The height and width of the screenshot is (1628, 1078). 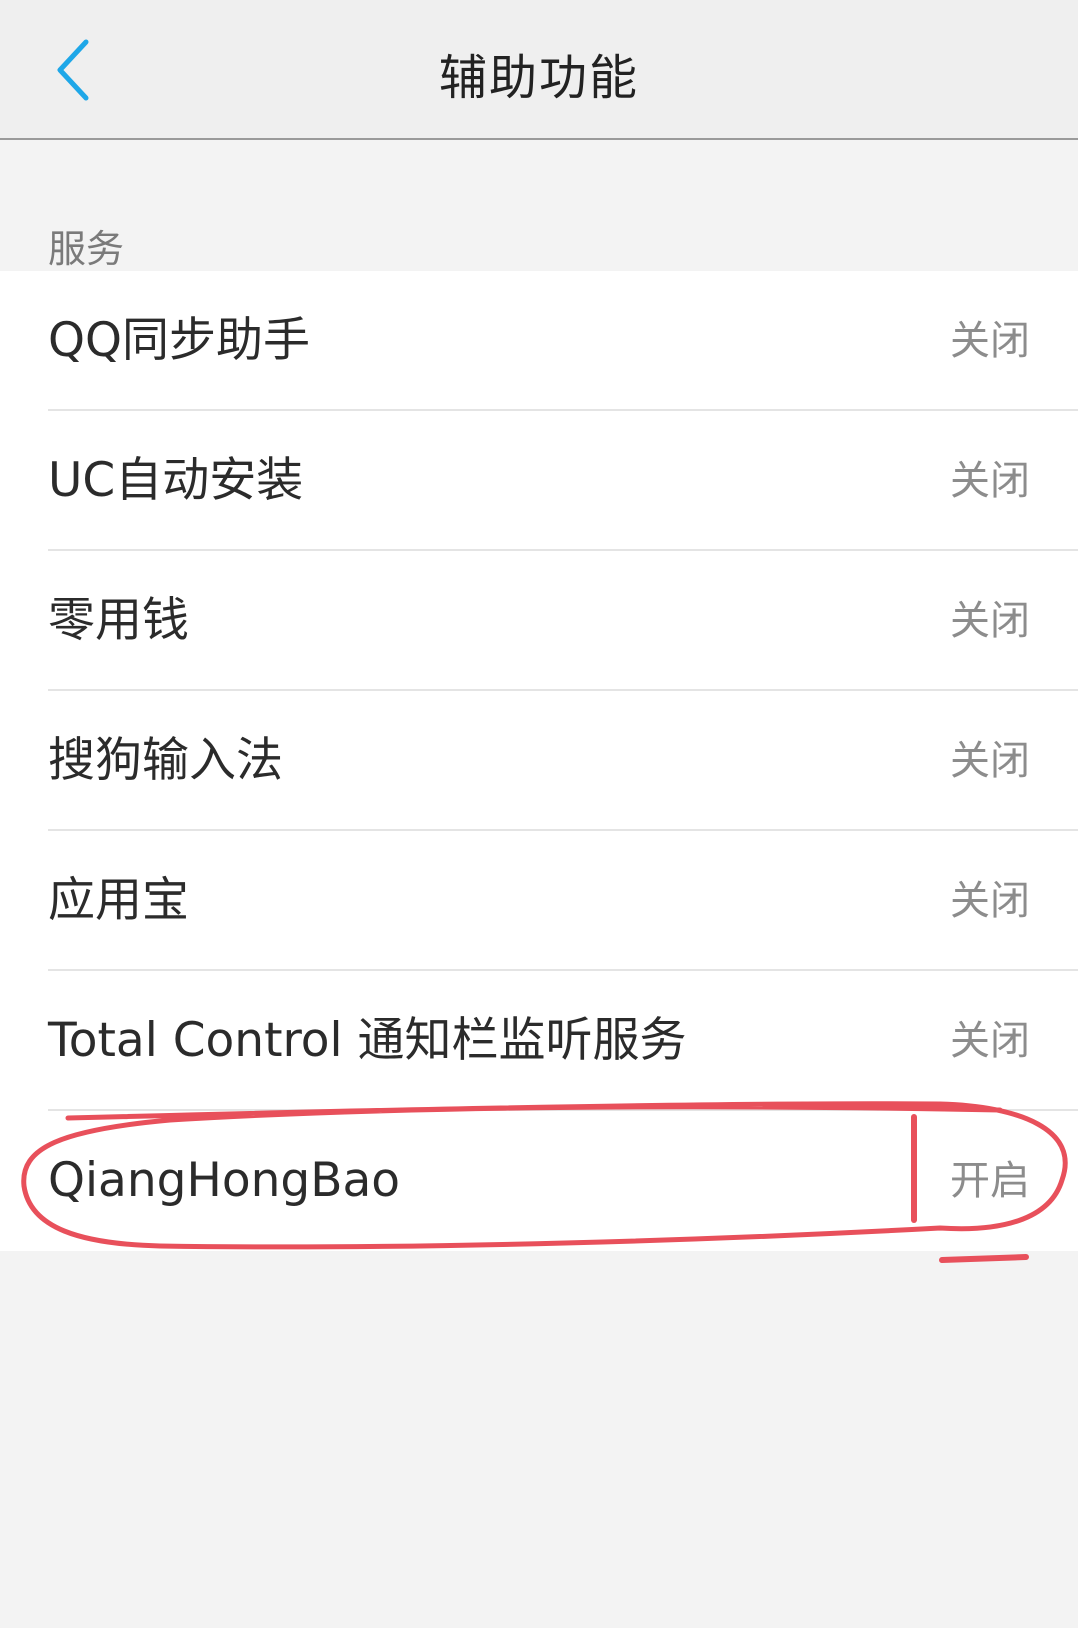 I want to click on service-item-app-store: 应用宝 关闭, so click(x=539, y=901).